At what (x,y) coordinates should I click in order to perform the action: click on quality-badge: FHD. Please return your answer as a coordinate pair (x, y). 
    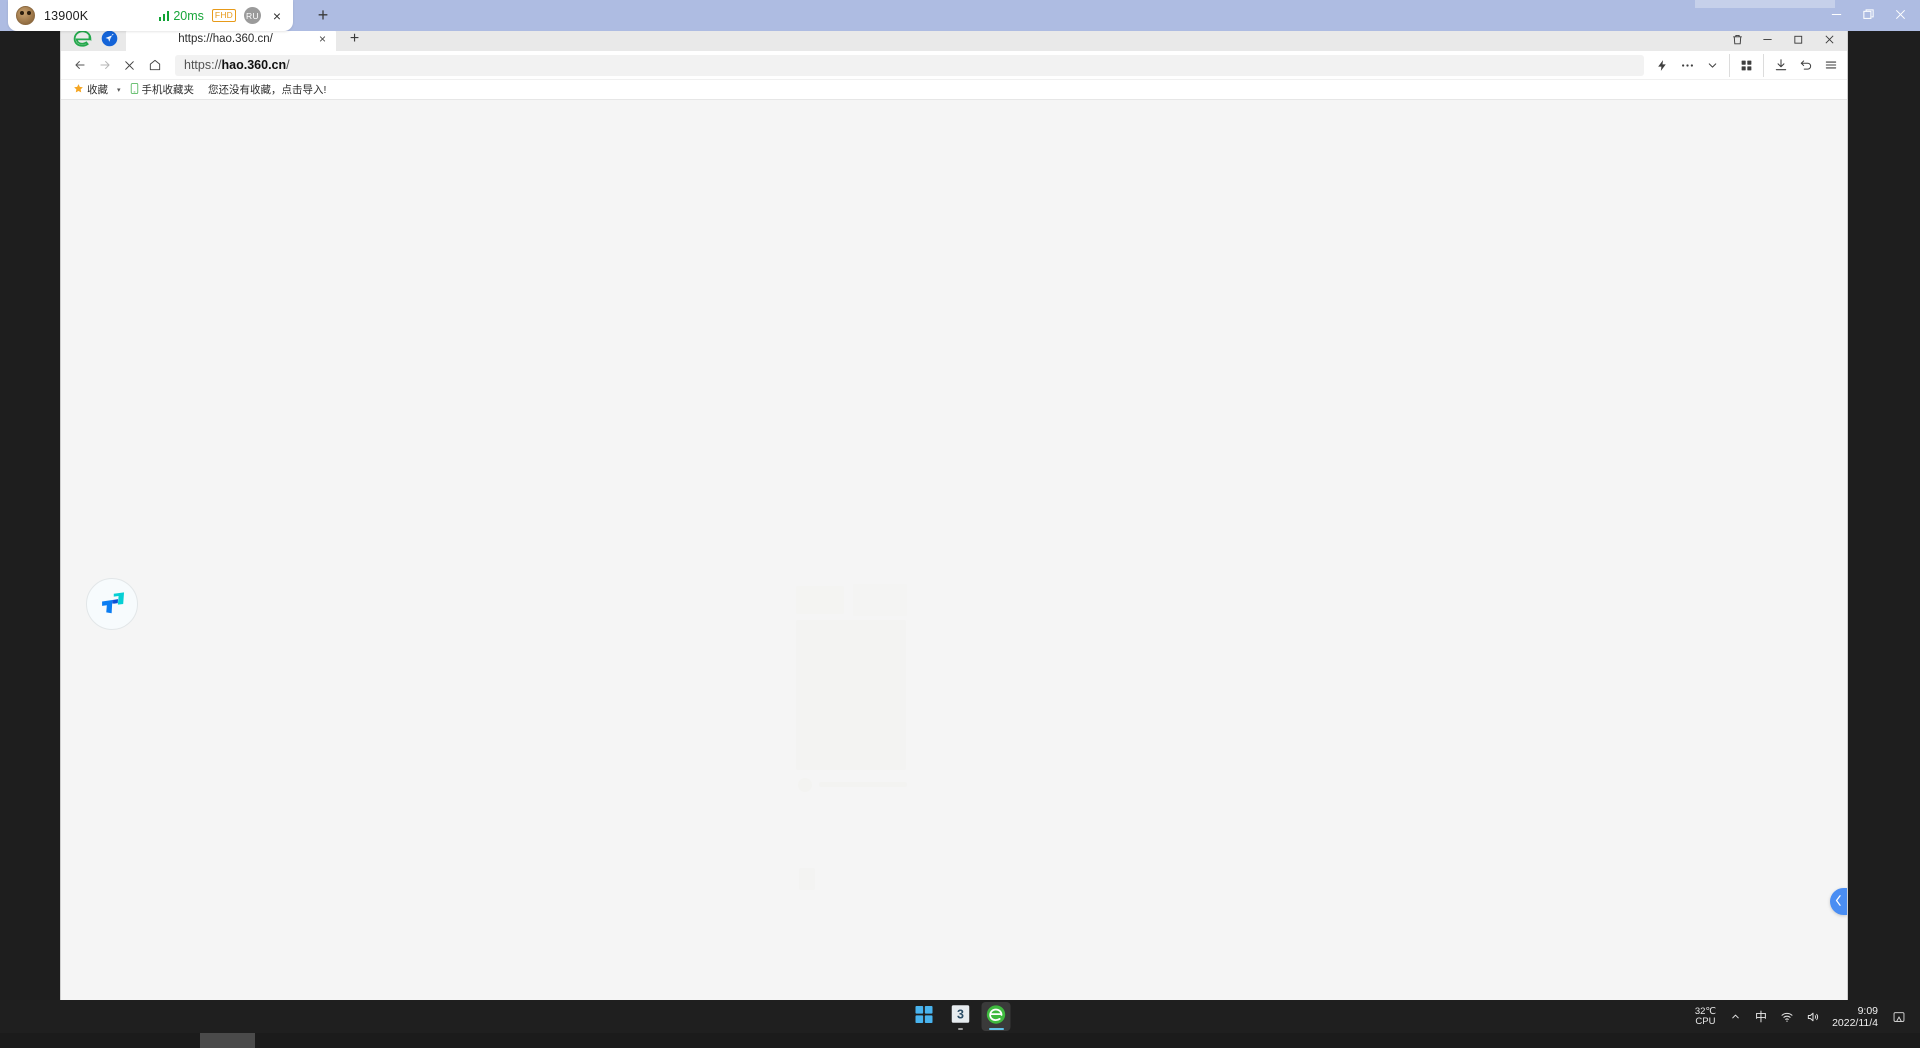
    Looking at the image, I should click on (223, 15).